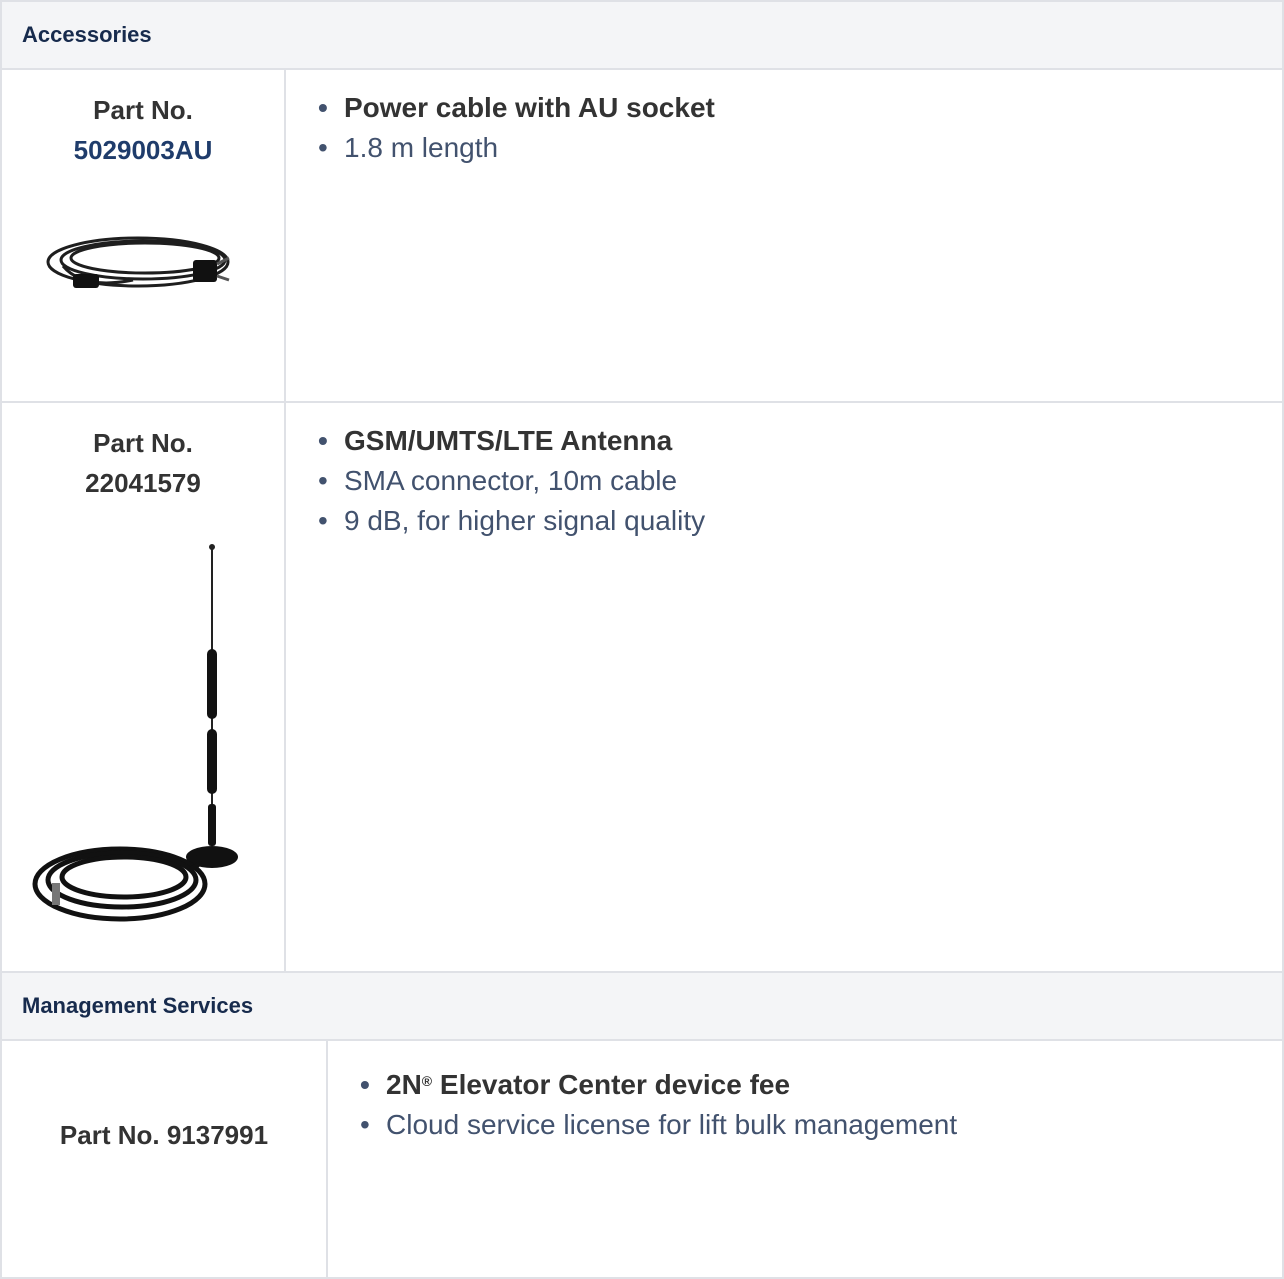 The width and height of the screenshot is (1284, 1279). I want to click on accessory-feature-list: Power cable with AU socket 1.8 m length, so click(800, 128).